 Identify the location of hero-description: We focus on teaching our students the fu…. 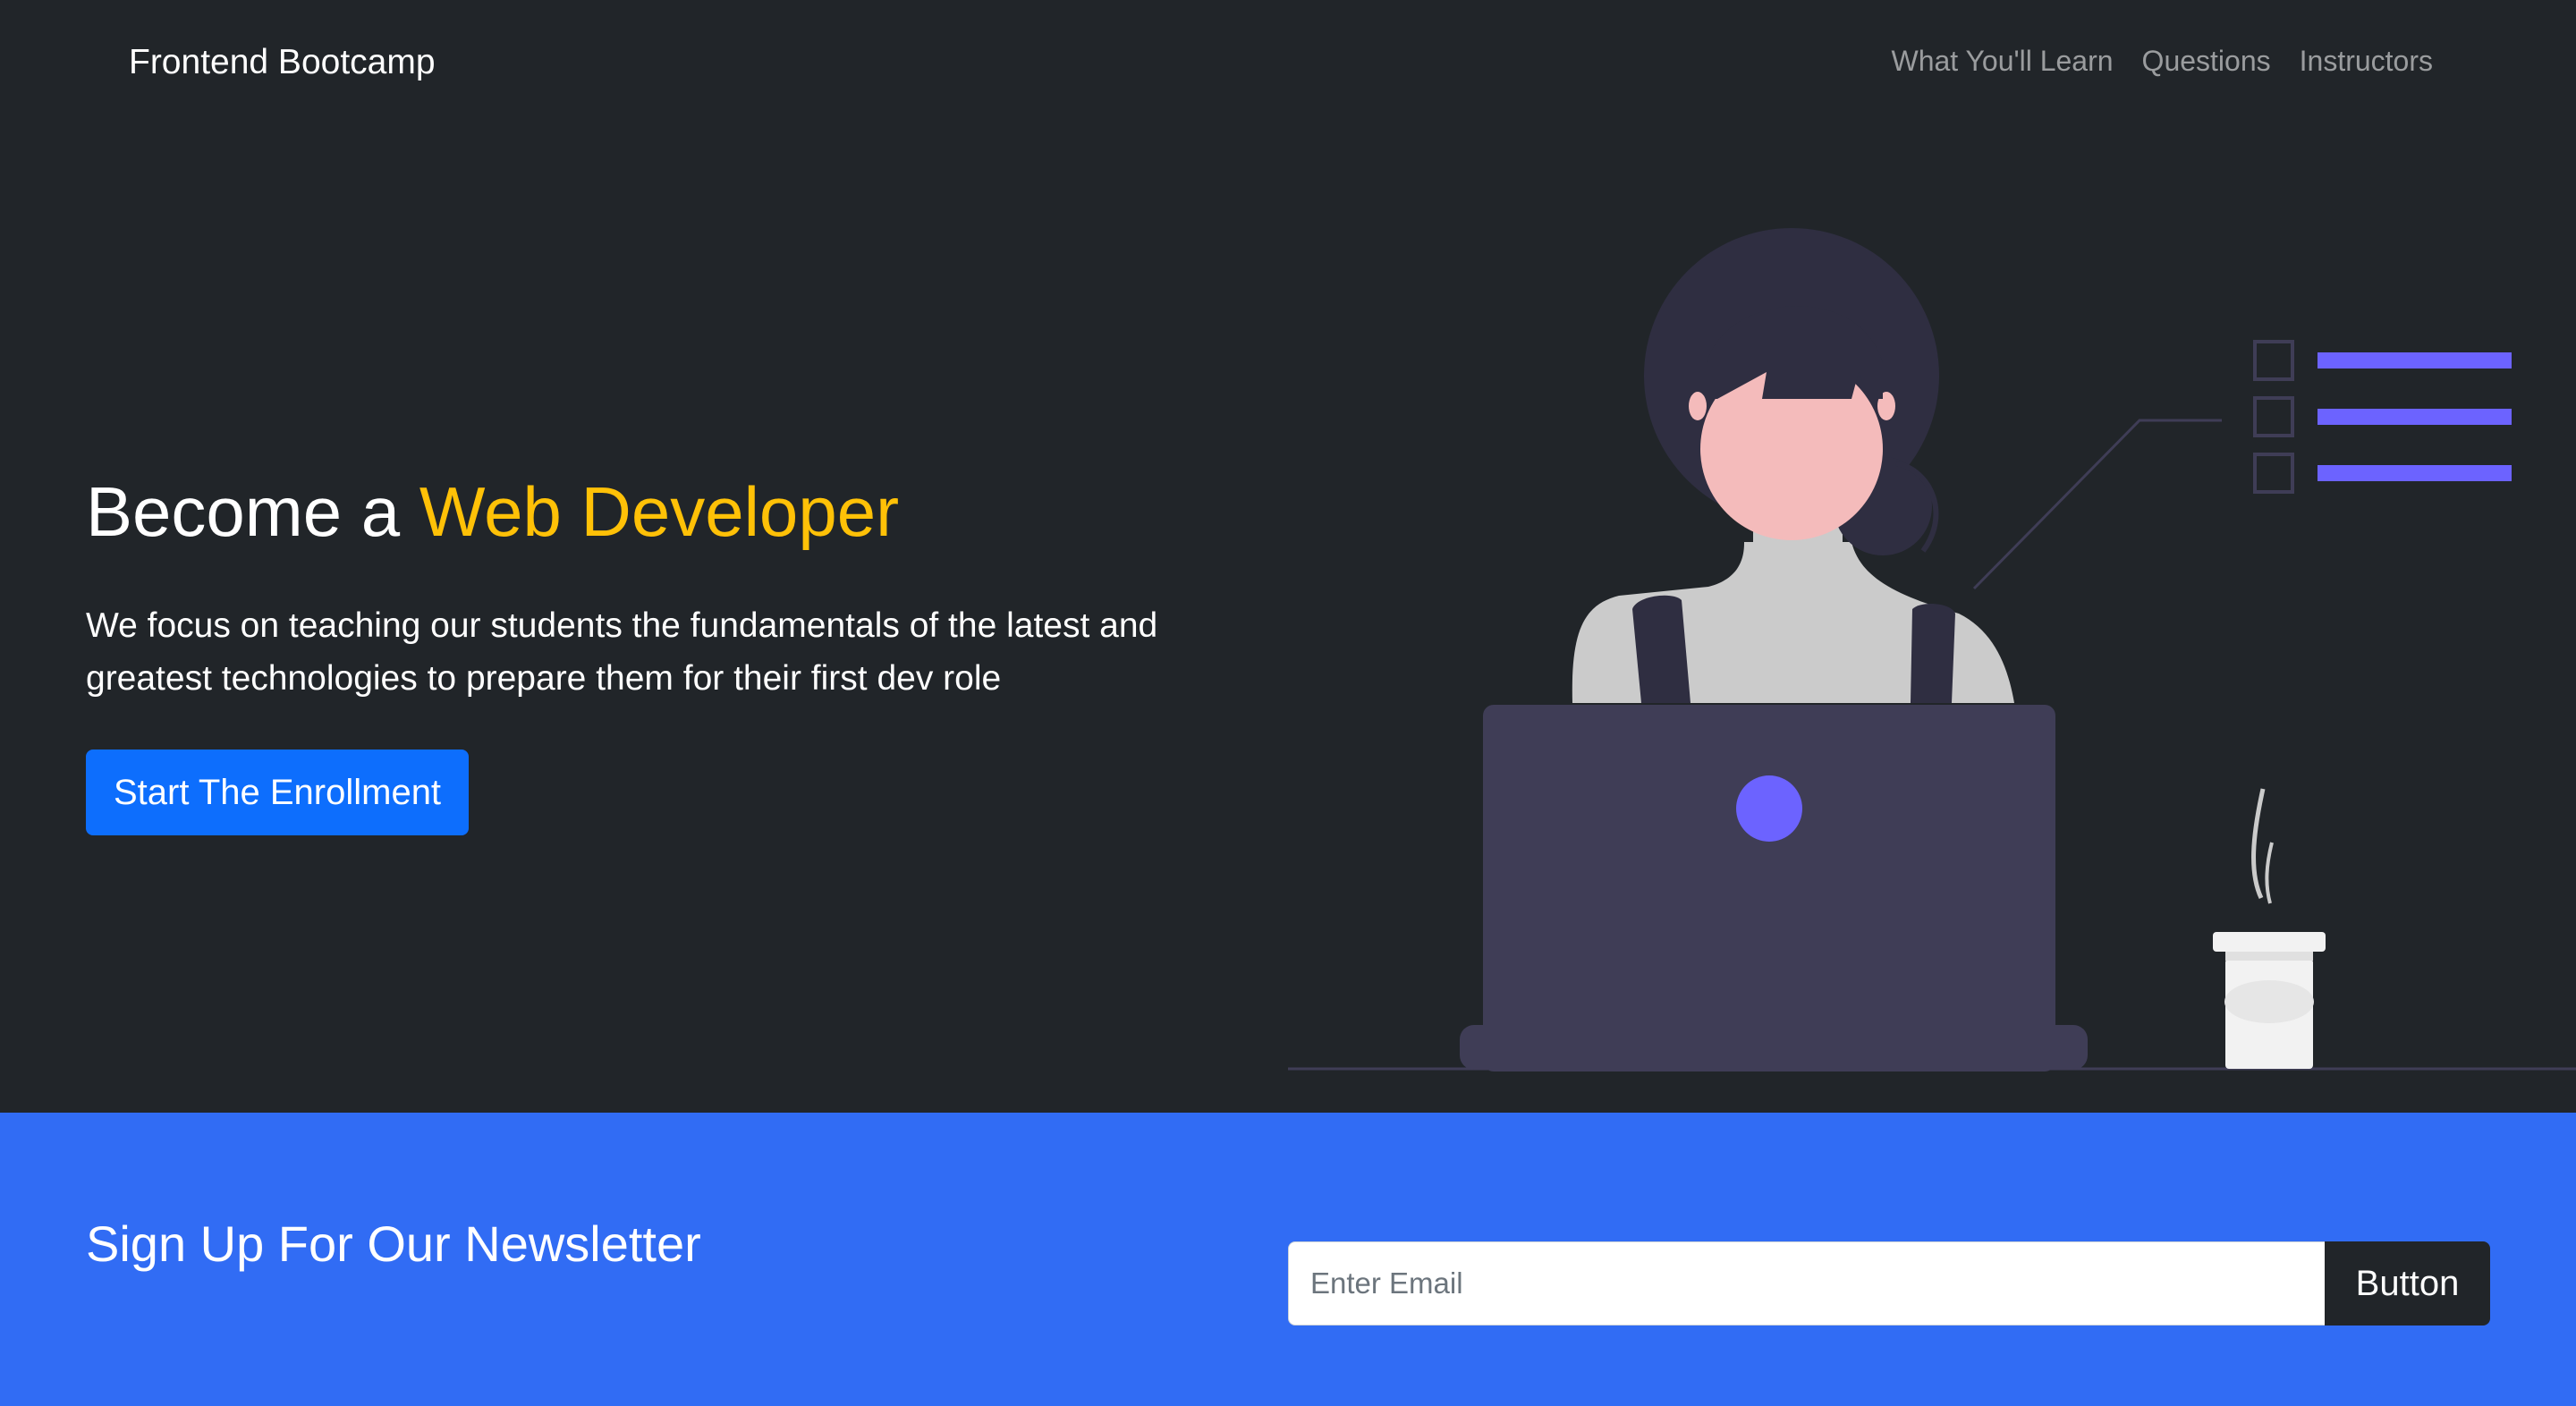
(622, 652).